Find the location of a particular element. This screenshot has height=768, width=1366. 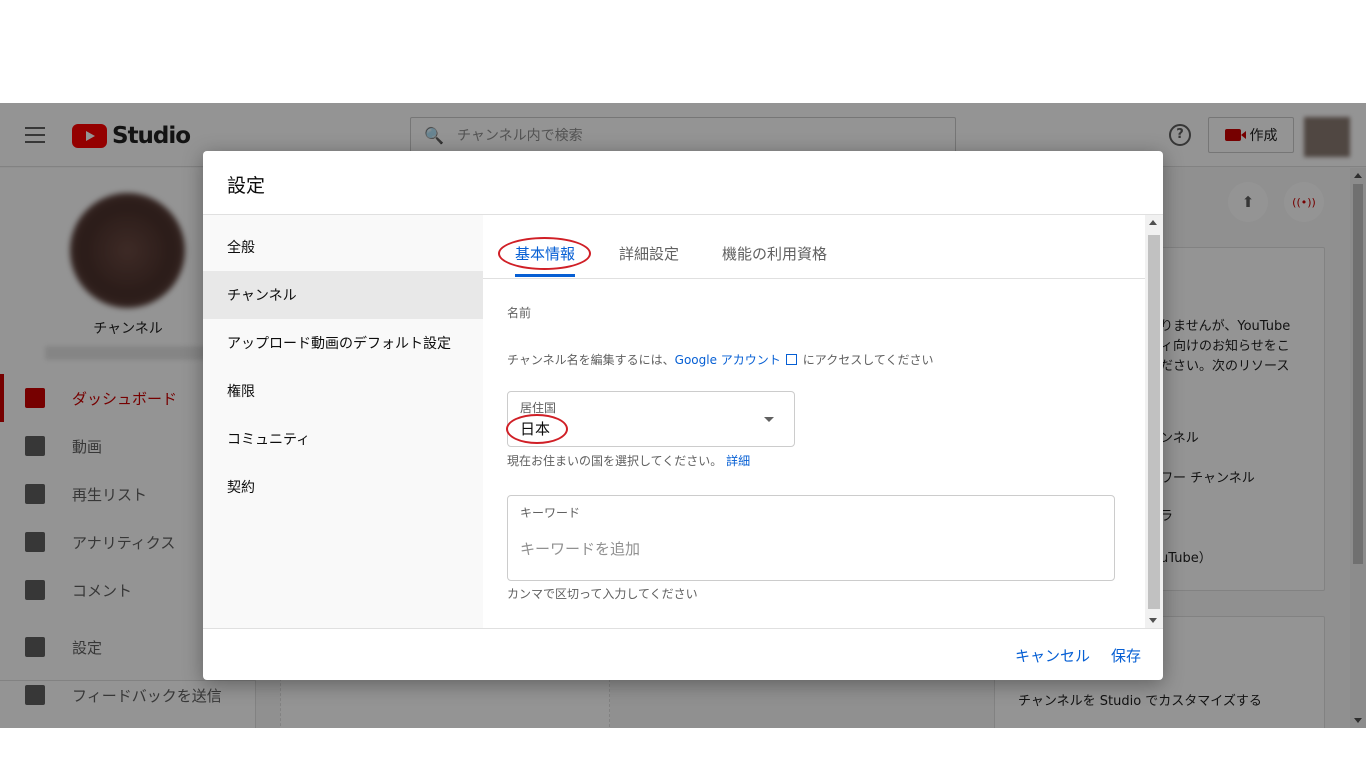

name-hint-suffix: にアクセスしてください is located at coordinates (868, 360).